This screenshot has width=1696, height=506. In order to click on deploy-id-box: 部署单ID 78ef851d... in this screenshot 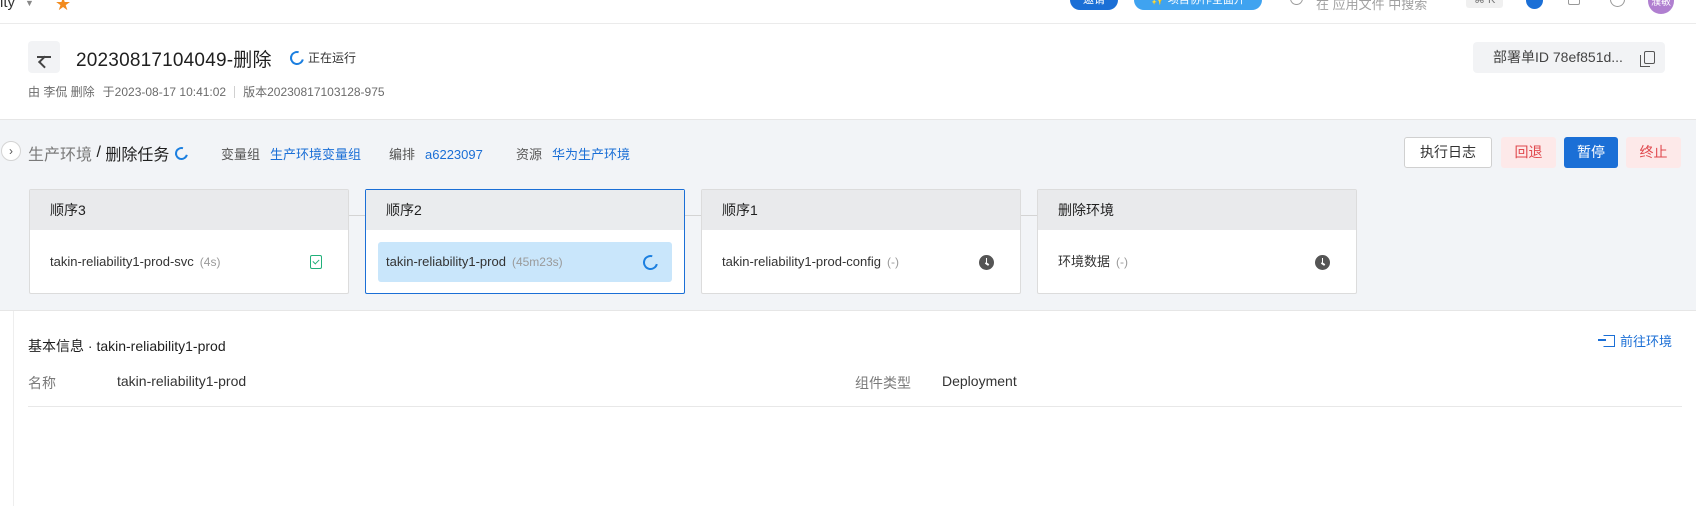, I will do `click(1569, 57)`.